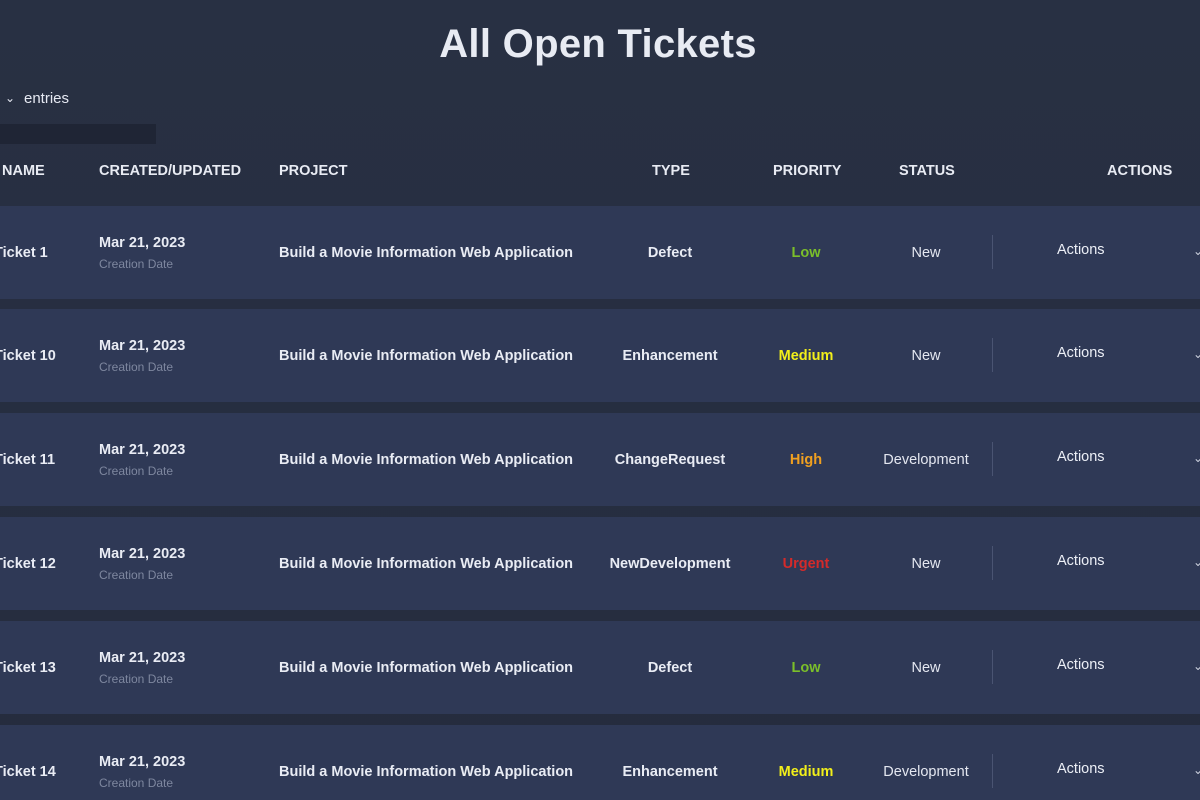 This screenshot has height=800, width=1200. I want to click on entries-selector: ⌄ entries, so click(34, 98).